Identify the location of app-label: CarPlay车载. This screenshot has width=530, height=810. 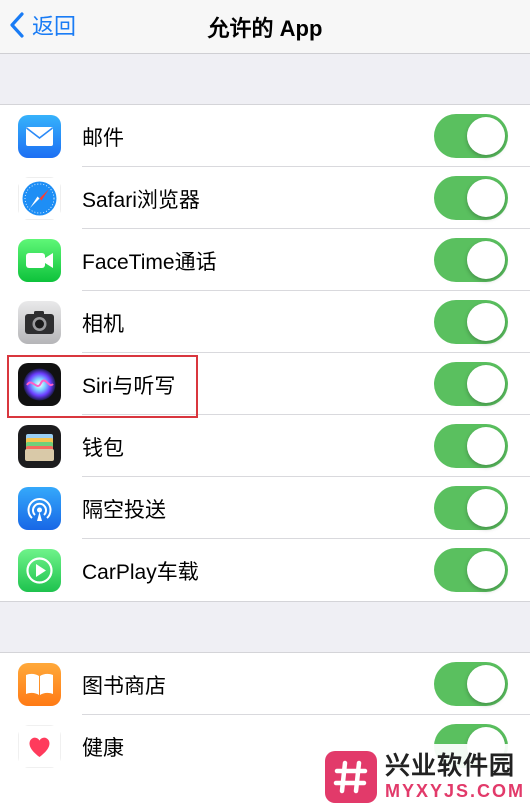
(140, 572).